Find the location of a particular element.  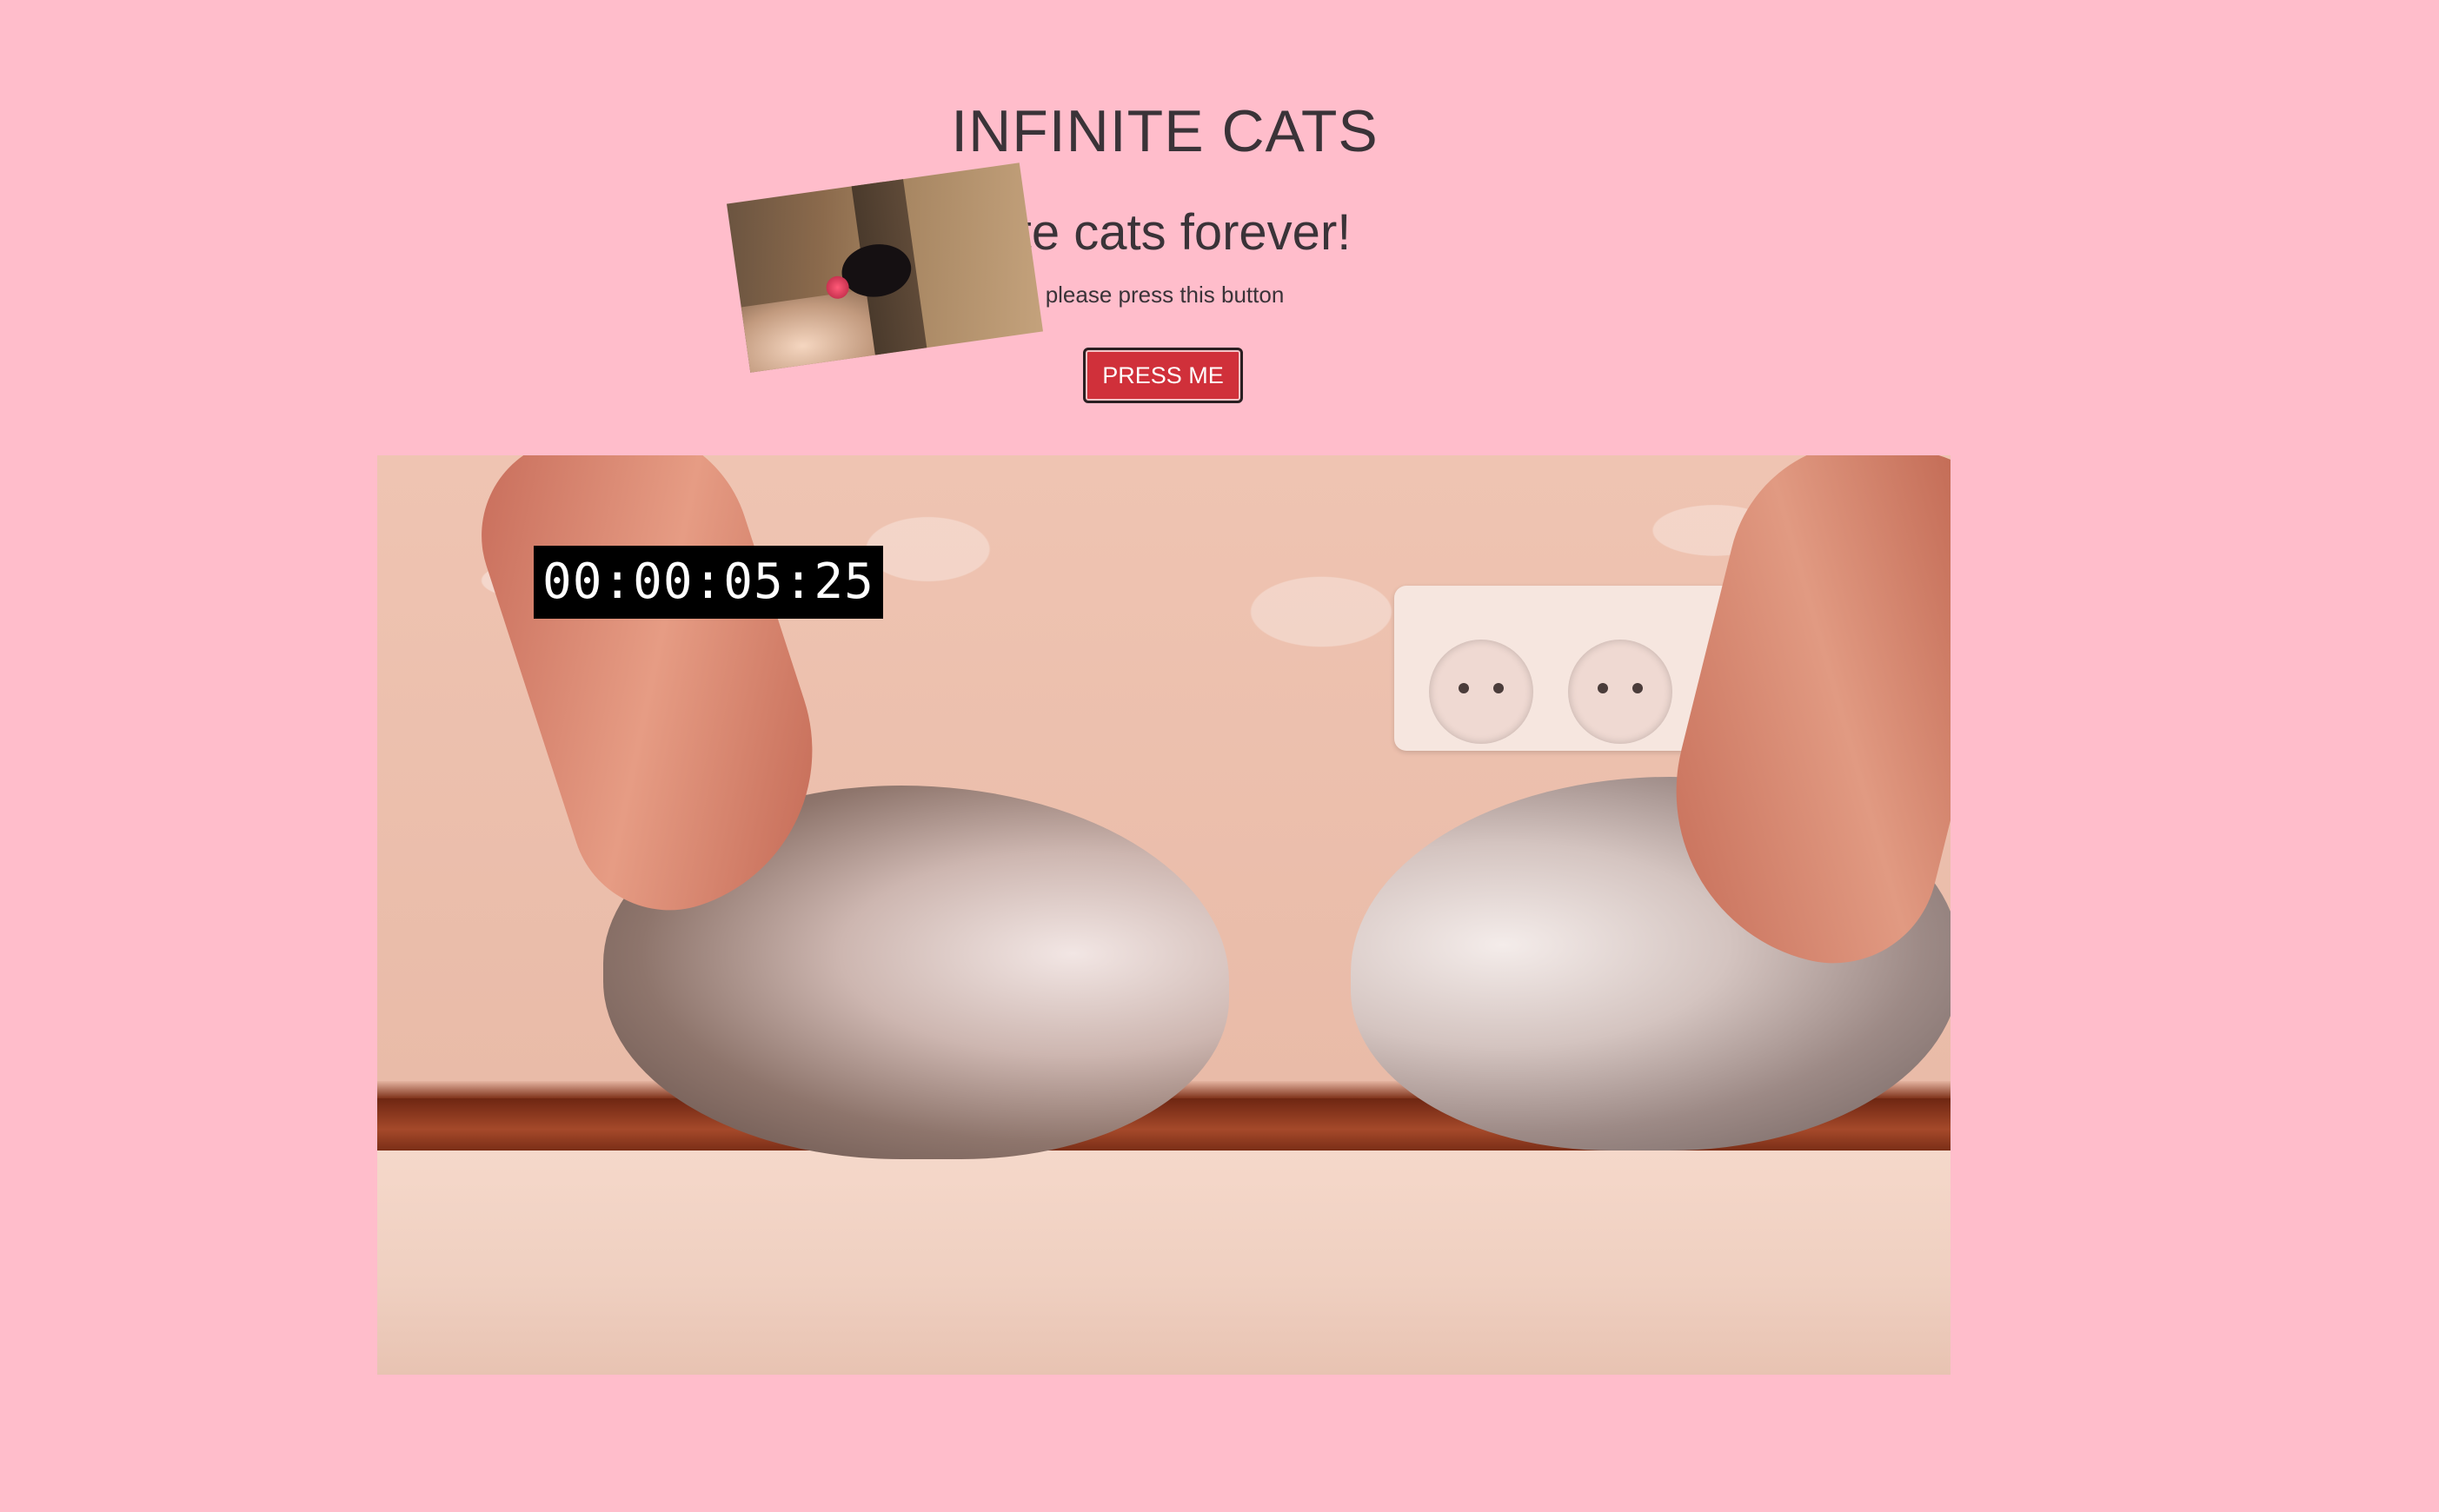

socket-right is located at coordinates (1620, 692).